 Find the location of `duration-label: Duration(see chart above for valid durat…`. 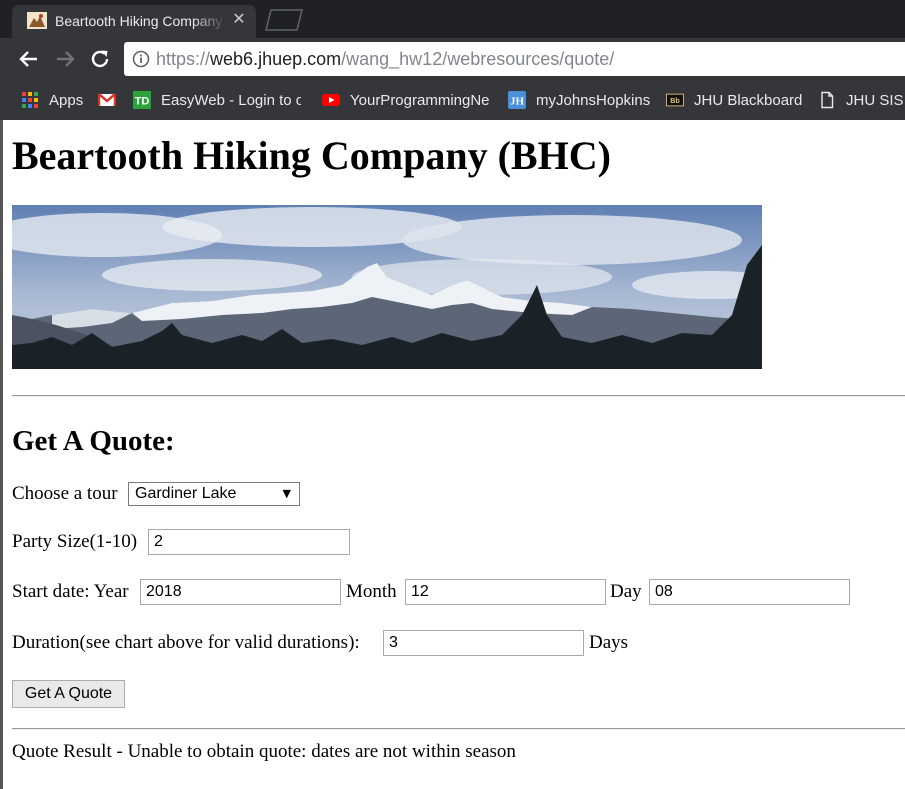

duration-label: Duration(see chart above for valid durat… is located at coordinates (186, 642).